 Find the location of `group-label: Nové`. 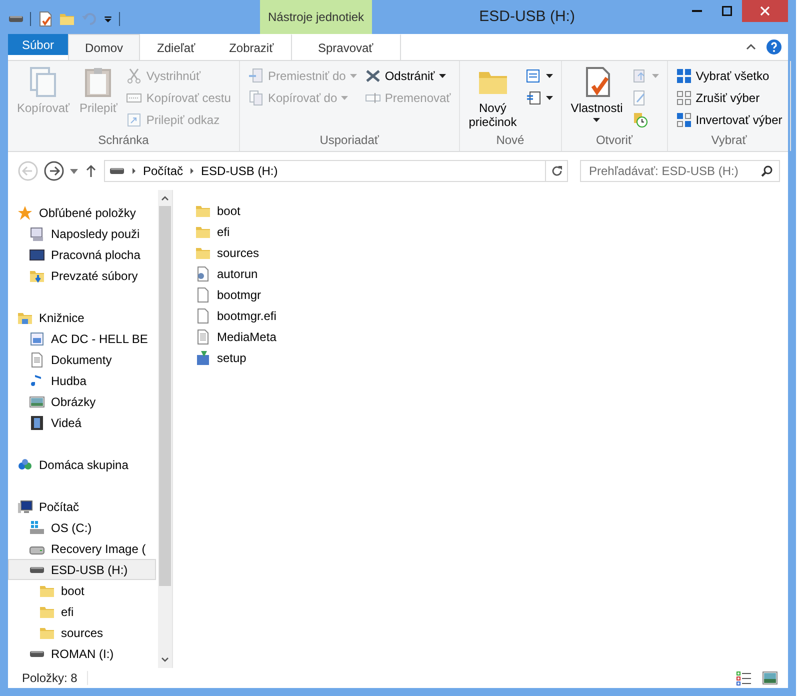

group-label: Nové is located at coordinates (510, 141).